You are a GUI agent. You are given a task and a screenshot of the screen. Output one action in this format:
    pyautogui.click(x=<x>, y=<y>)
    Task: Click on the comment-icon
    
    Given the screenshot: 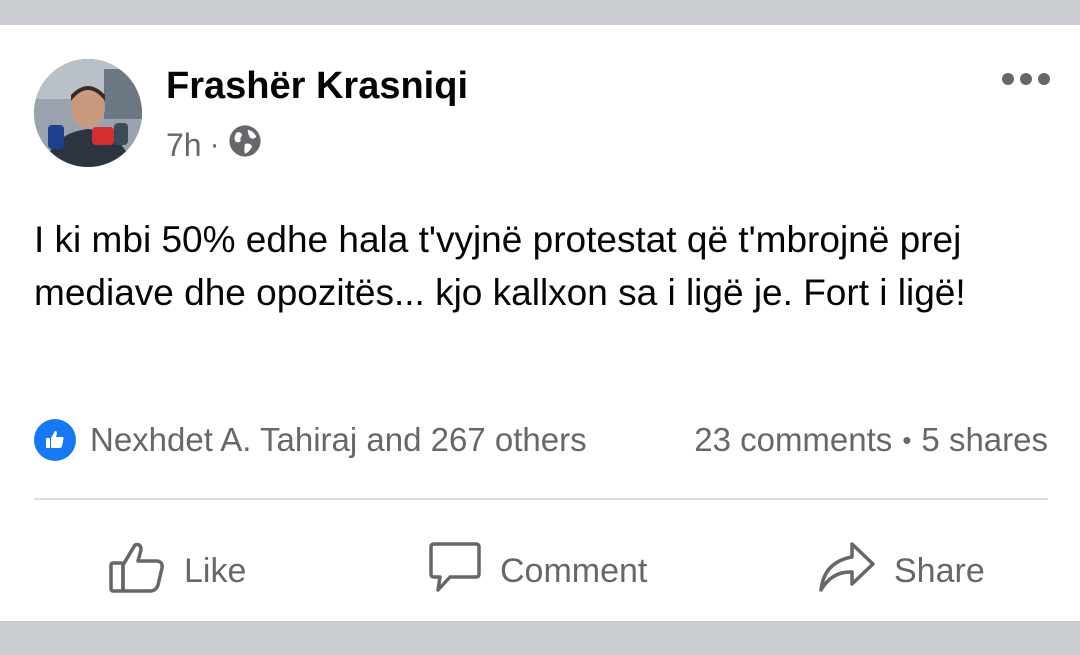 What is the action you would take?
    pyautogui.click(x=464, y=571)
    